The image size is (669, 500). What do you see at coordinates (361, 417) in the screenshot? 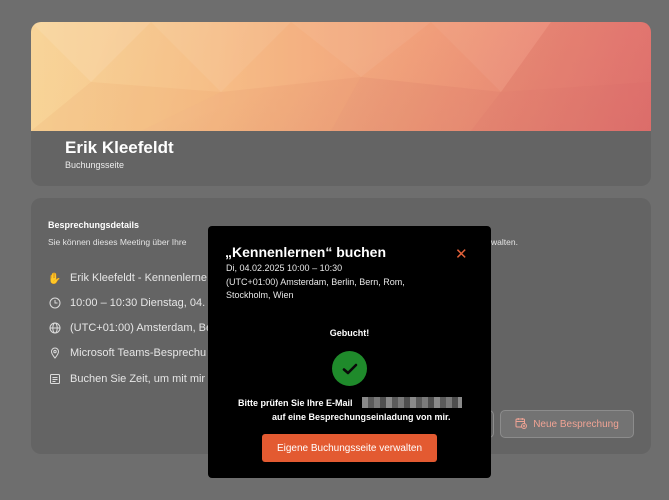
I see `confirmation-message-line2: auf eine Besprechungseinladung von mir.` at bounding box center [361, 417].